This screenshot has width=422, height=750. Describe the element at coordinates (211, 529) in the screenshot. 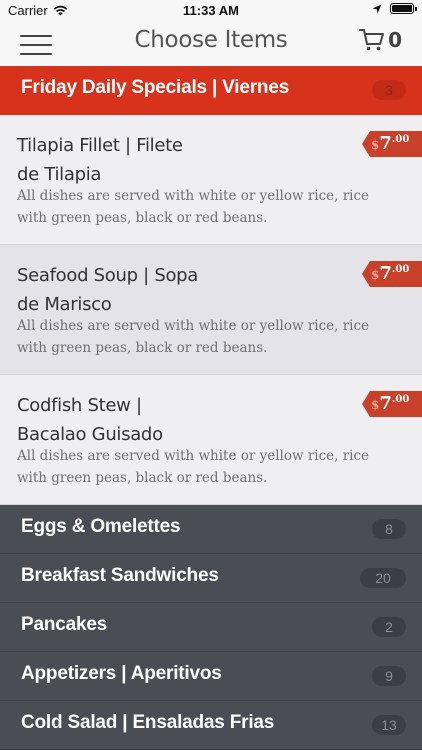

I see `category-row-eggs-omelettes: Eggs & Omelettes 8` at that location.